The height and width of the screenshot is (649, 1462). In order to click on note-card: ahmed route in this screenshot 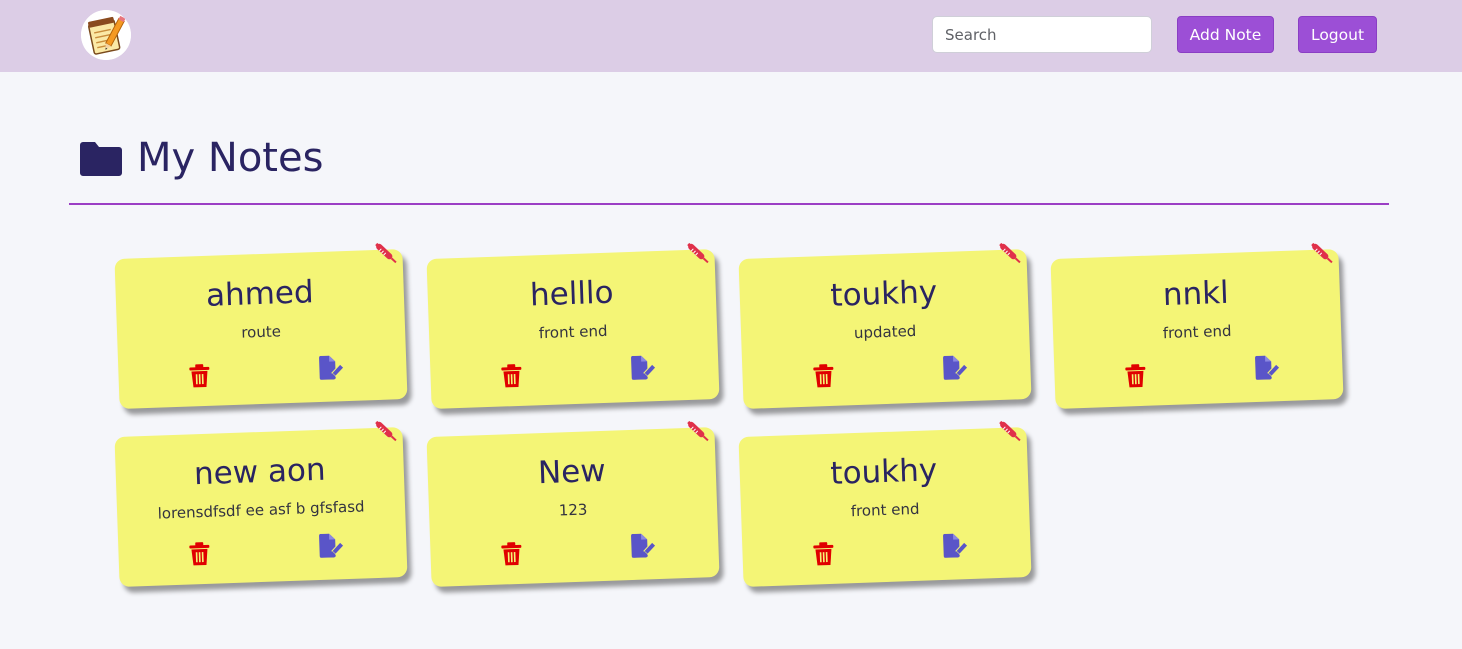, I will do `click(261, 325)`.